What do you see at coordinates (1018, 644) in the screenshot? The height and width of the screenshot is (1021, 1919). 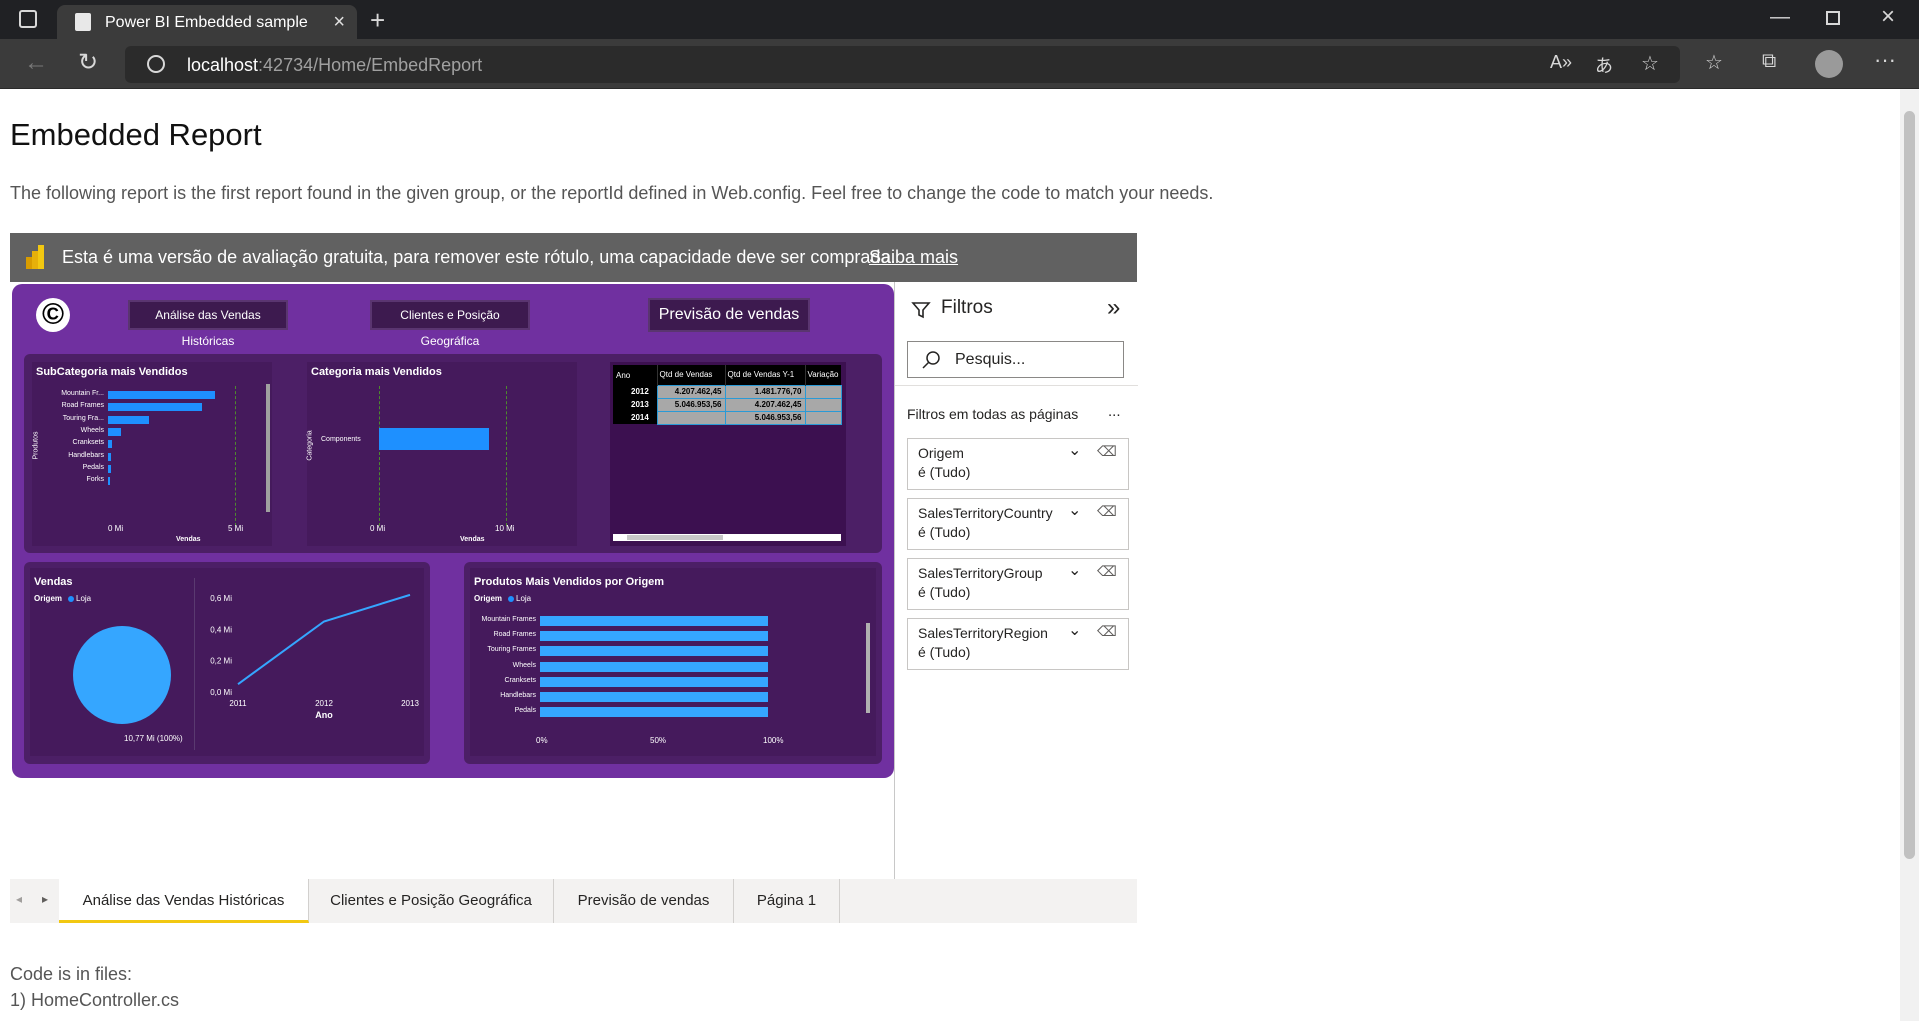 I see `filter-card-region: SalesTerritoryRegion é (Tudo) ⌄ ⌫` at bounding box center [1018, 644].